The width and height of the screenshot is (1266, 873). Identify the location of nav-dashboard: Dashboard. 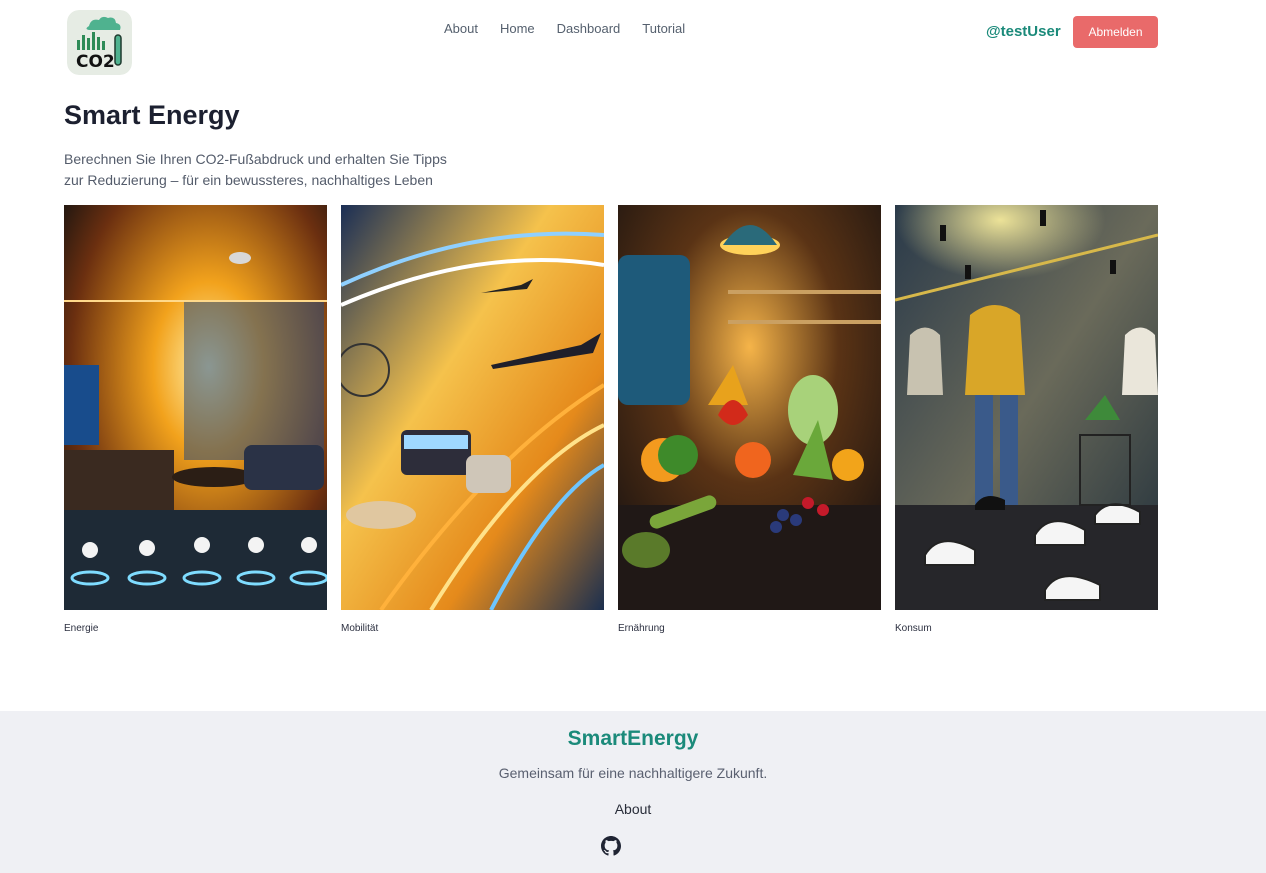
(589, 29).